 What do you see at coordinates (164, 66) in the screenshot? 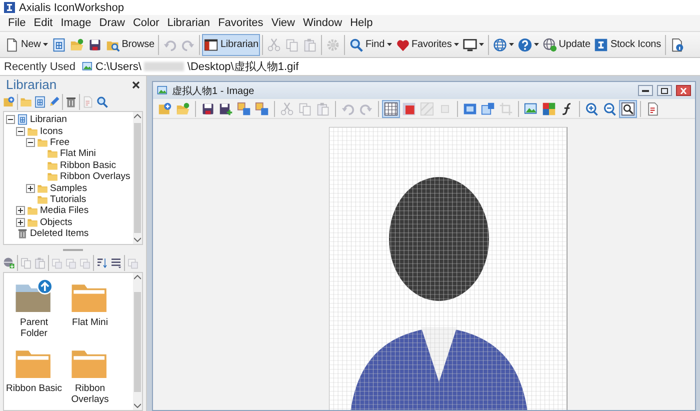
I see `redacted-block` at bounding box center [164, 66].